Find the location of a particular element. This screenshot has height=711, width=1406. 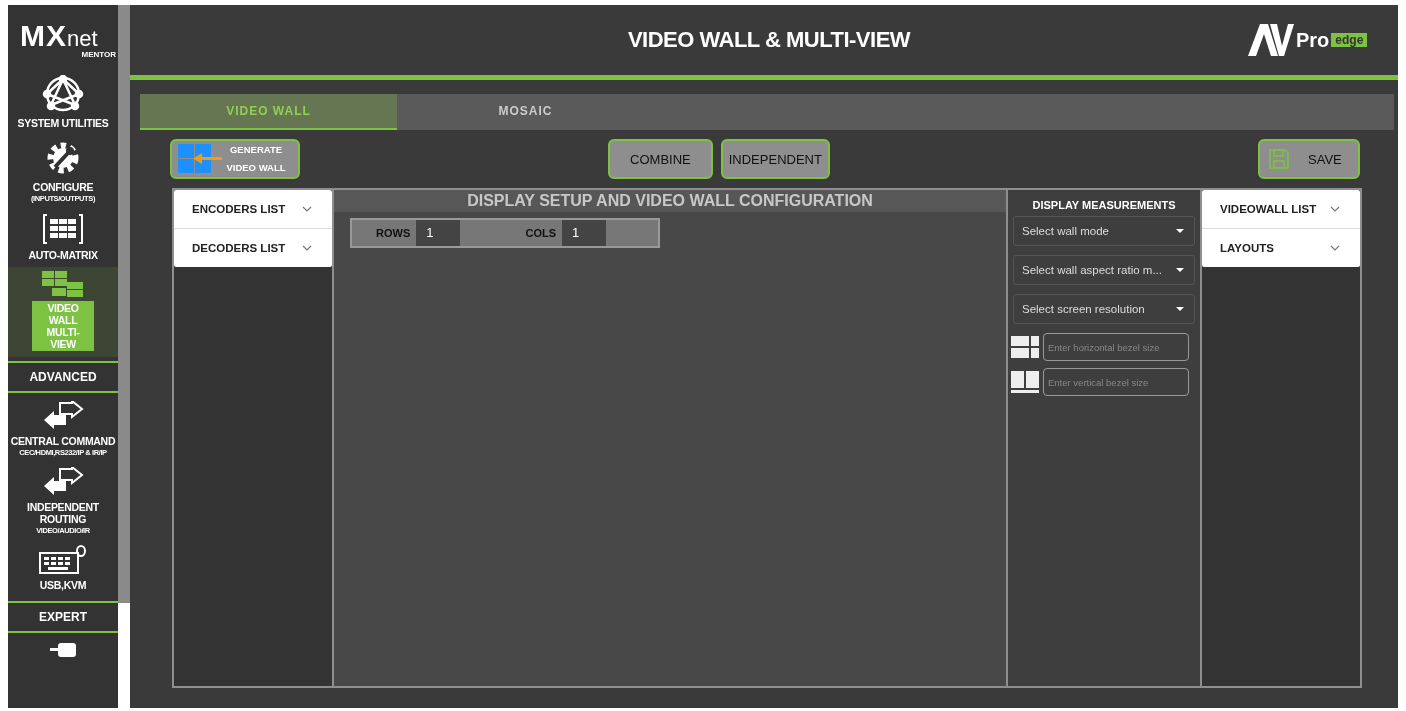

sidebar-nav-label: AUTO-MATRIX is located at coordinates (63, 255).